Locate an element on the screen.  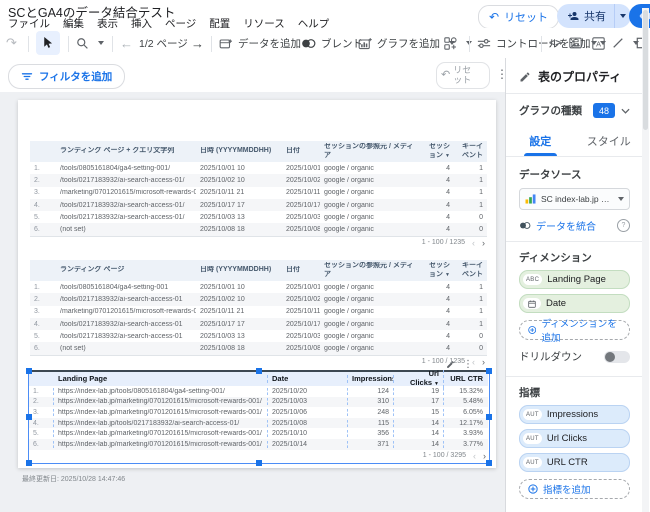
table-cell: 2025/10/08 18 is located at coordinates (222, 349).